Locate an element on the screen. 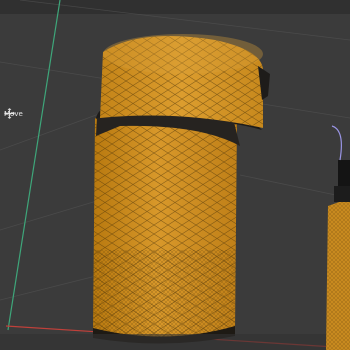 This screenshot has width=350, height=350. active-tool-indicator: Move is located at coordinates (22, 113).